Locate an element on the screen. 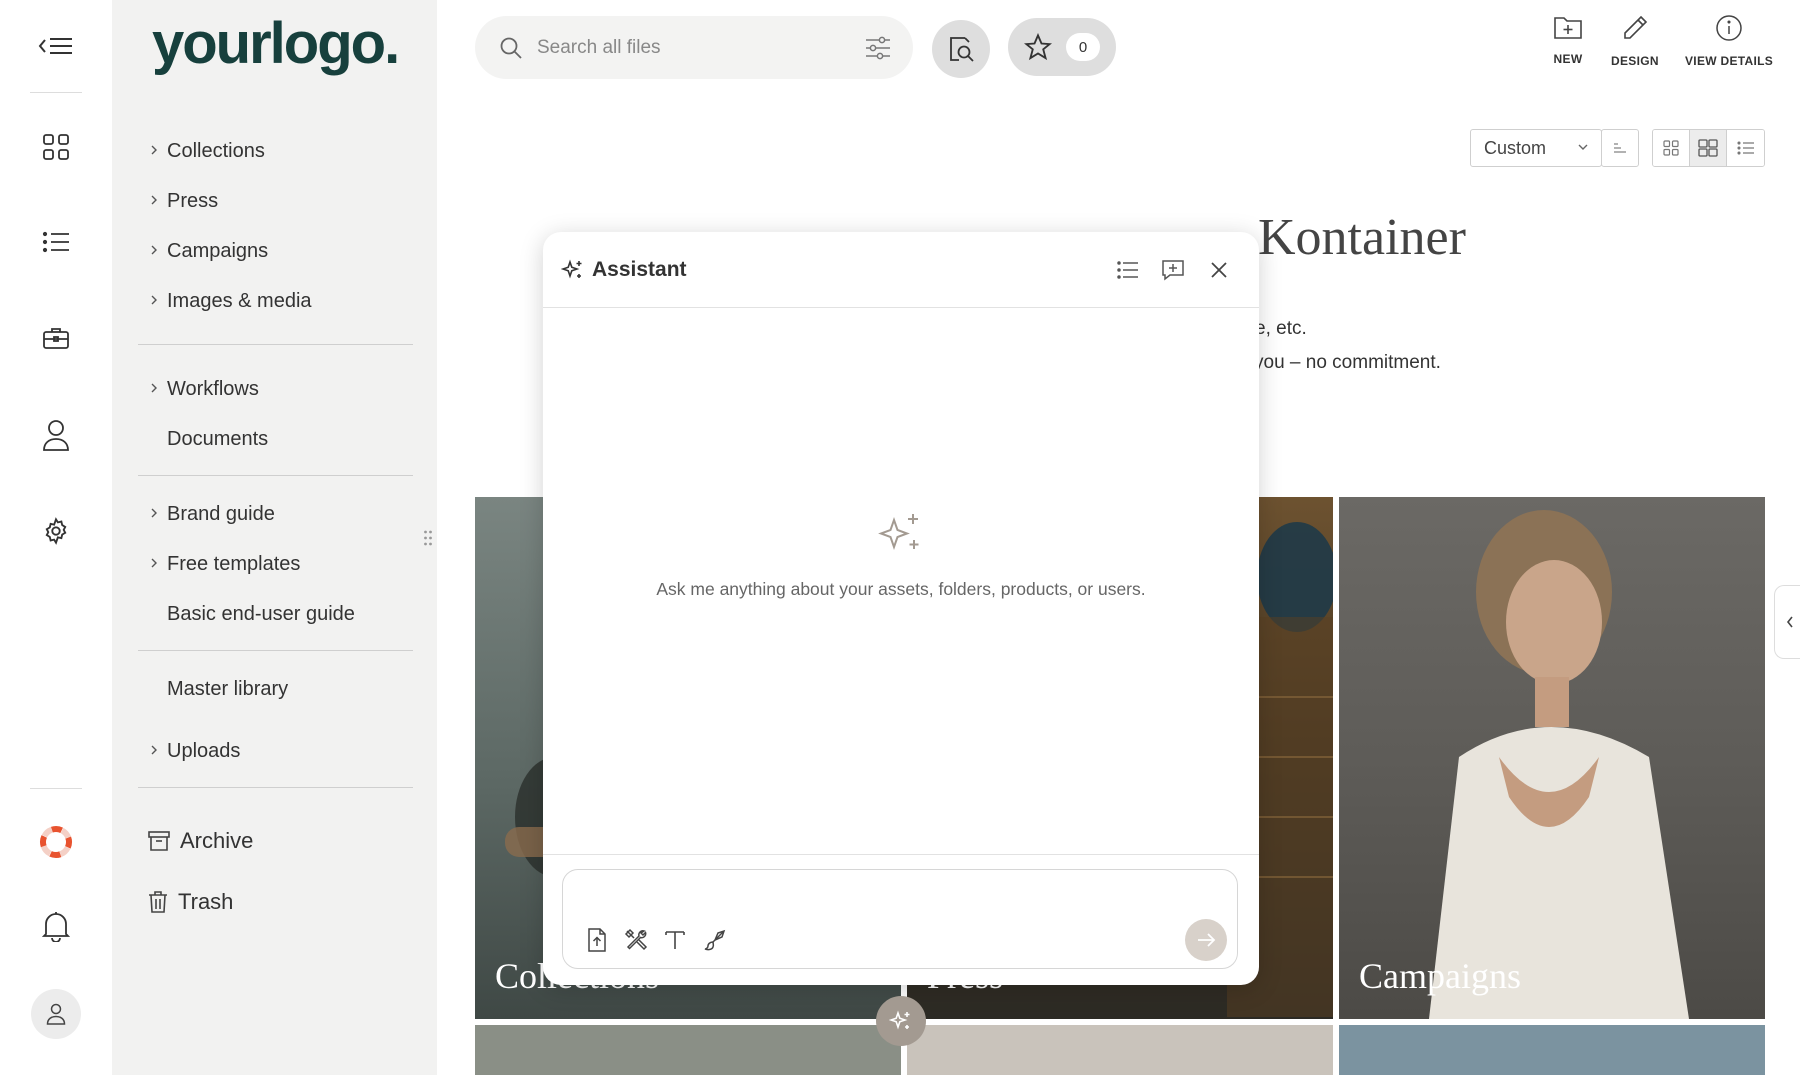 The width and height of the screenshot is (1800, 1075). sidebar-item-trash: Trash is located at coordinates (190, 902).